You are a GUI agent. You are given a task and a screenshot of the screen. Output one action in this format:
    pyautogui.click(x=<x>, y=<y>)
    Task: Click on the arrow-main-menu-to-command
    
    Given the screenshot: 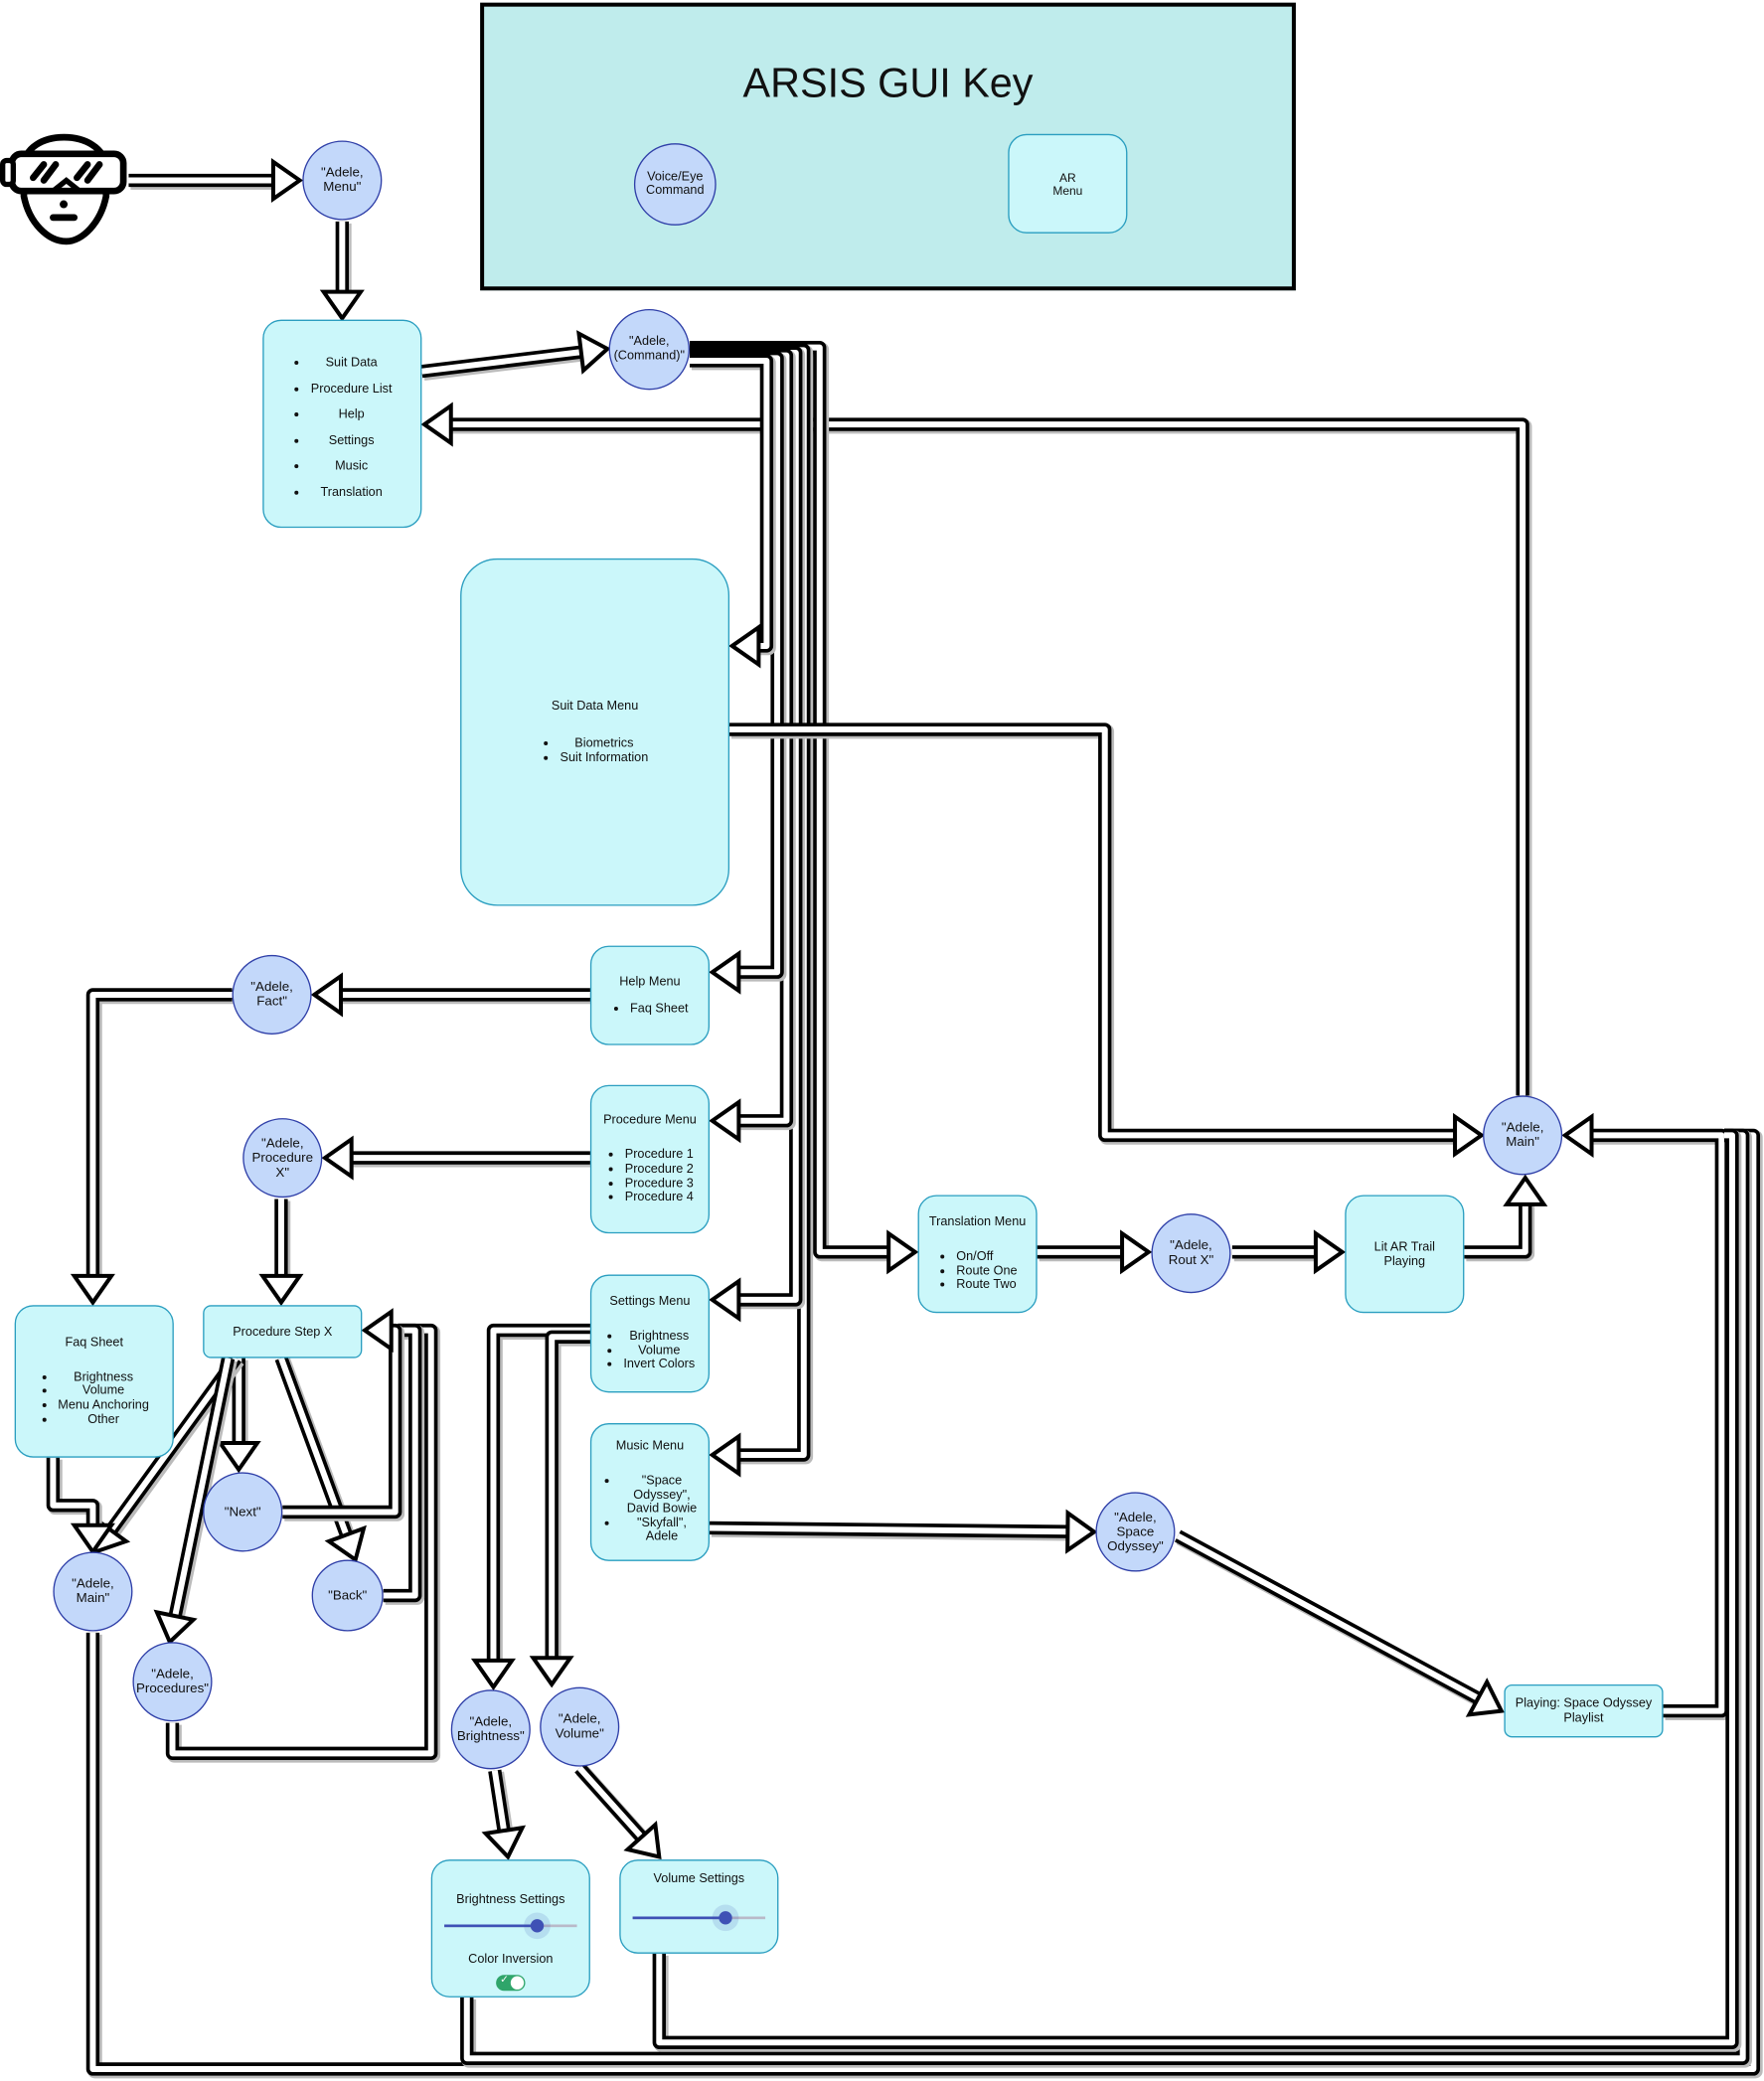 What is the action you would take?
    pyautogui.click(x=515, y=356)
    